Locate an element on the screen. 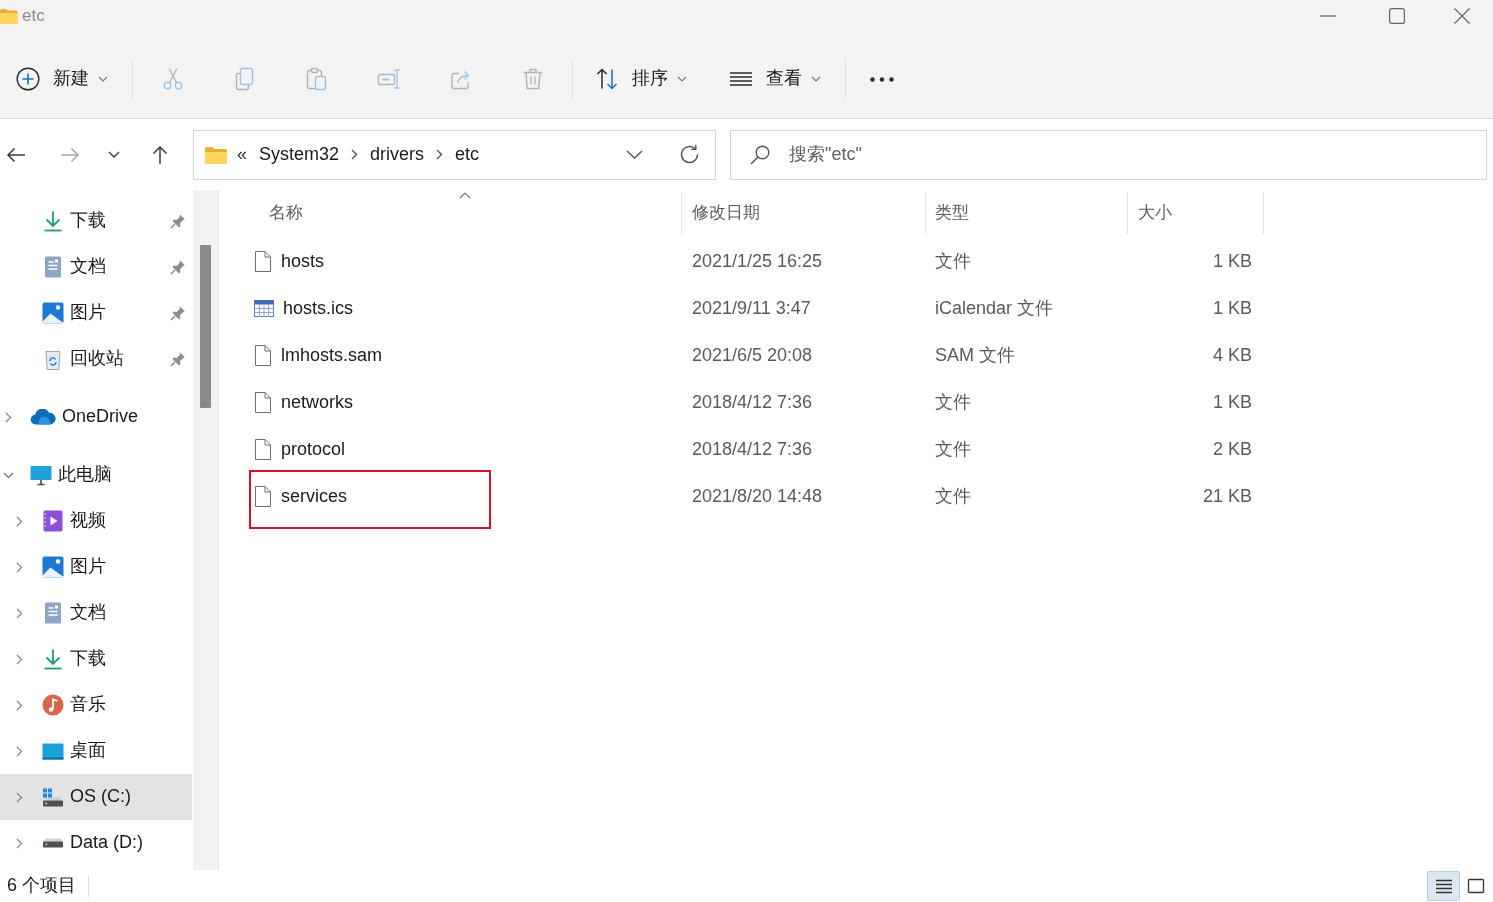  file-row: lmhosts.sam 2021/6/5 20:08 SAM 文件 4 KB is located at coordinates (870, 355).